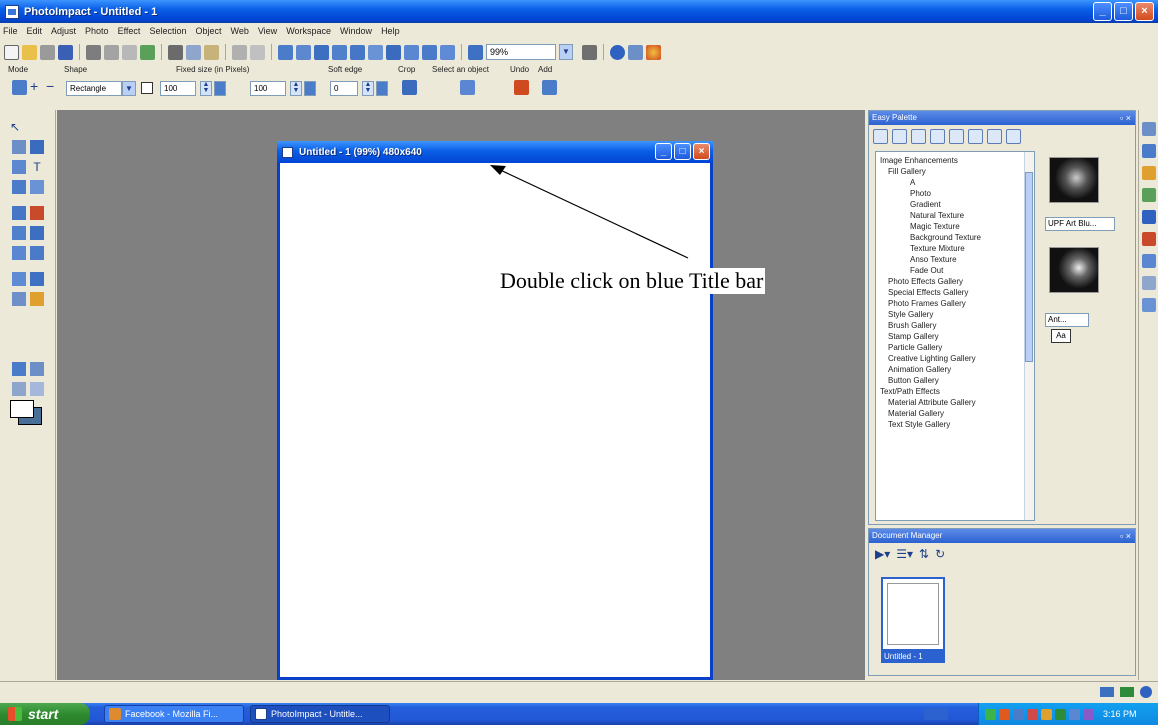 This screenshot has height=725, width=1158. Describe the element at coordinates (904, 554) in the screenshot. I see `view-list-icon: ☰▾` at that location.